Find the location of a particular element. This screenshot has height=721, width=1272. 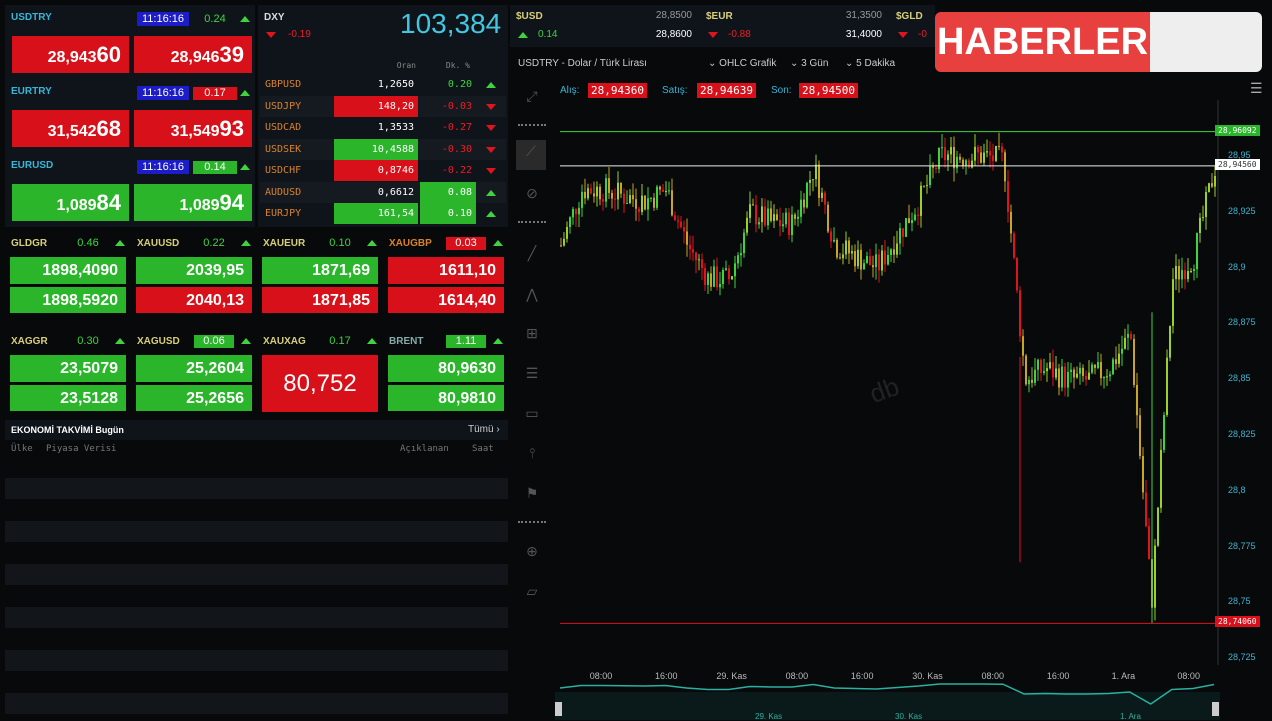

low-price-tag: 28,74060 is located at coordinates (1237, 622).